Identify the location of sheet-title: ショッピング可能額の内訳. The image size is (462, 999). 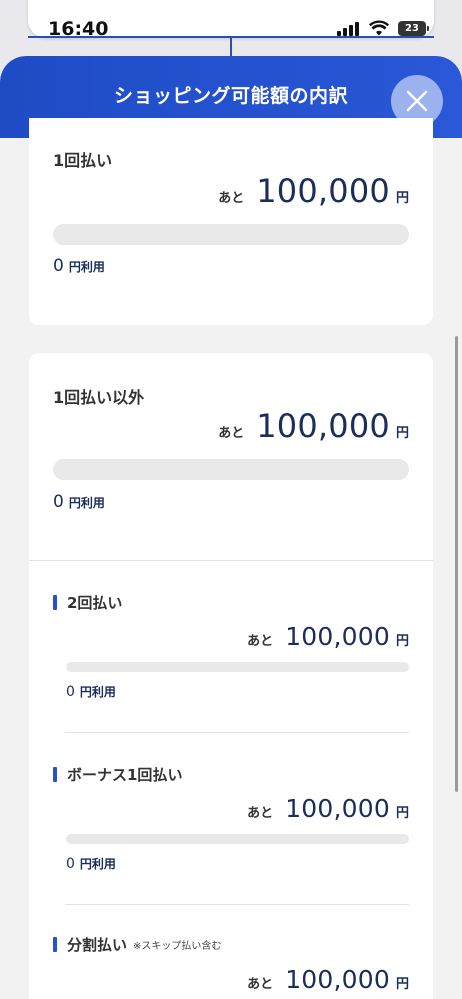
(230, 95).